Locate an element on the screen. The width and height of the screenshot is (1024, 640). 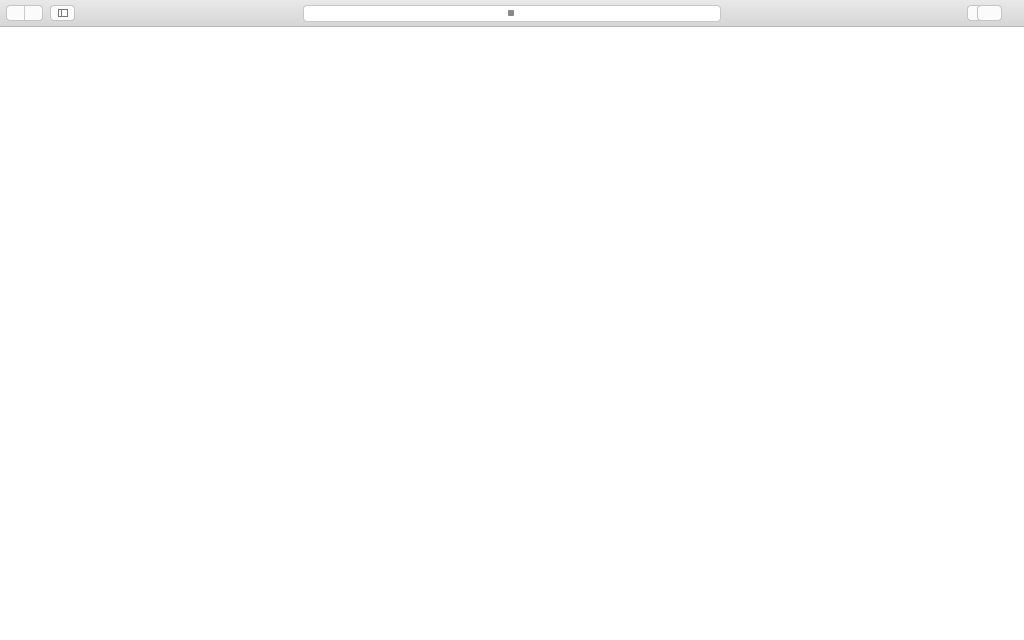
history-buttons is located at coordinates (24, 13).